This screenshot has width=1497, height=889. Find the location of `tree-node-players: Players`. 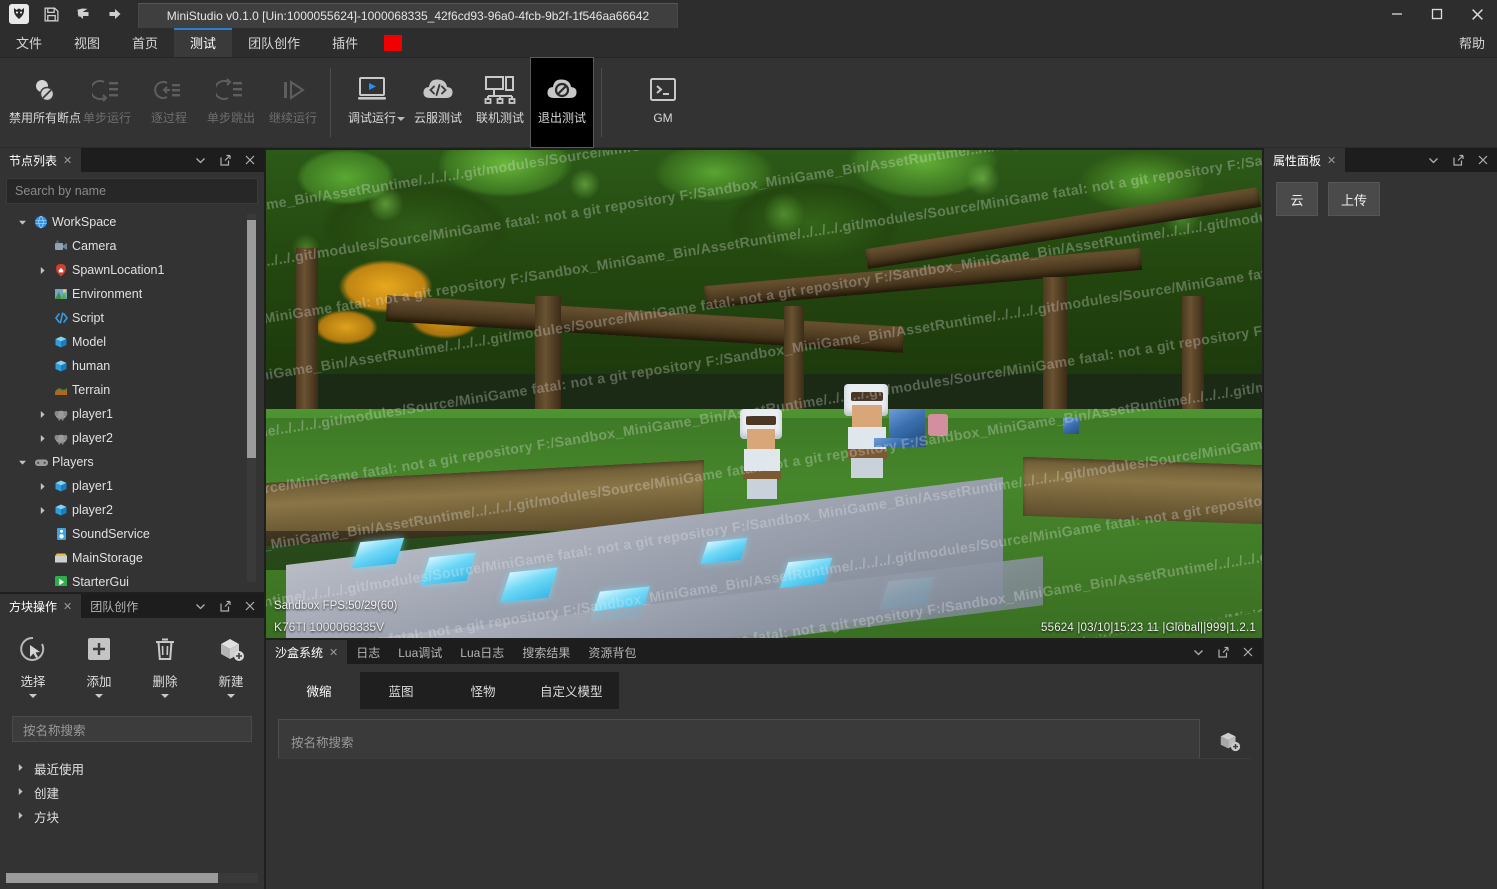

tree-node-players: Players is located at coordinates (132, 462).